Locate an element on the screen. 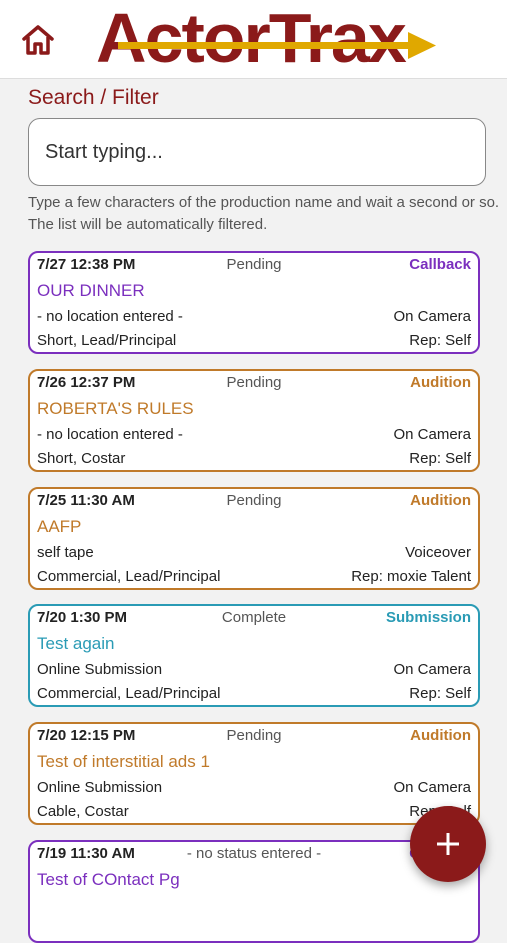 The image size is (507, 943). search-filter-label: Search / Filter is located at coordinates (93, 97).